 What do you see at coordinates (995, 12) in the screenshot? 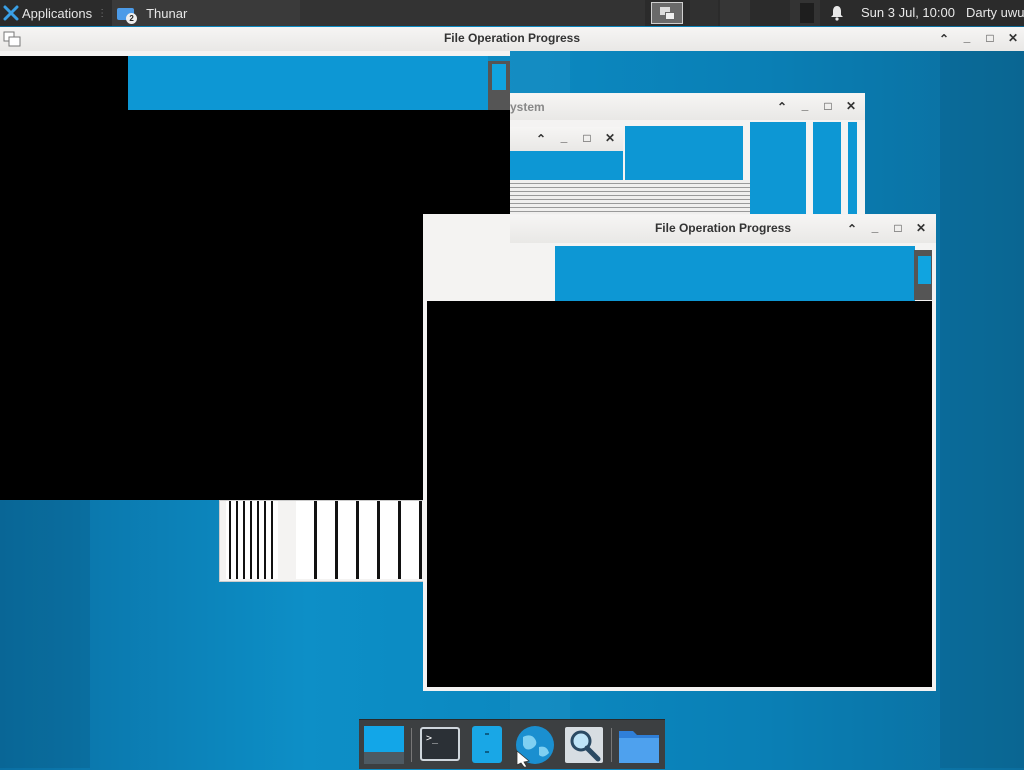
I see `user-menu: Darty uwu` at bounding box center [995, 12].